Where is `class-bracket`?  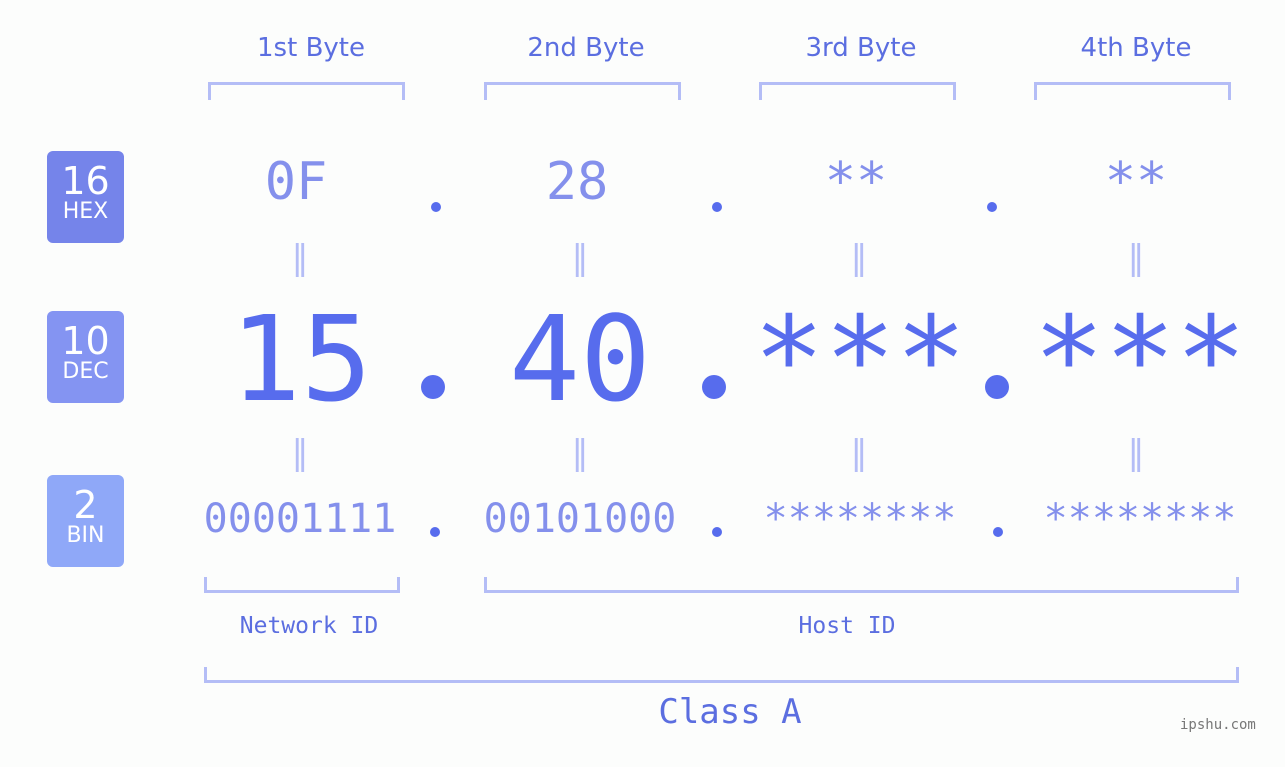 class-bracket is located at coordinates (721, 675).